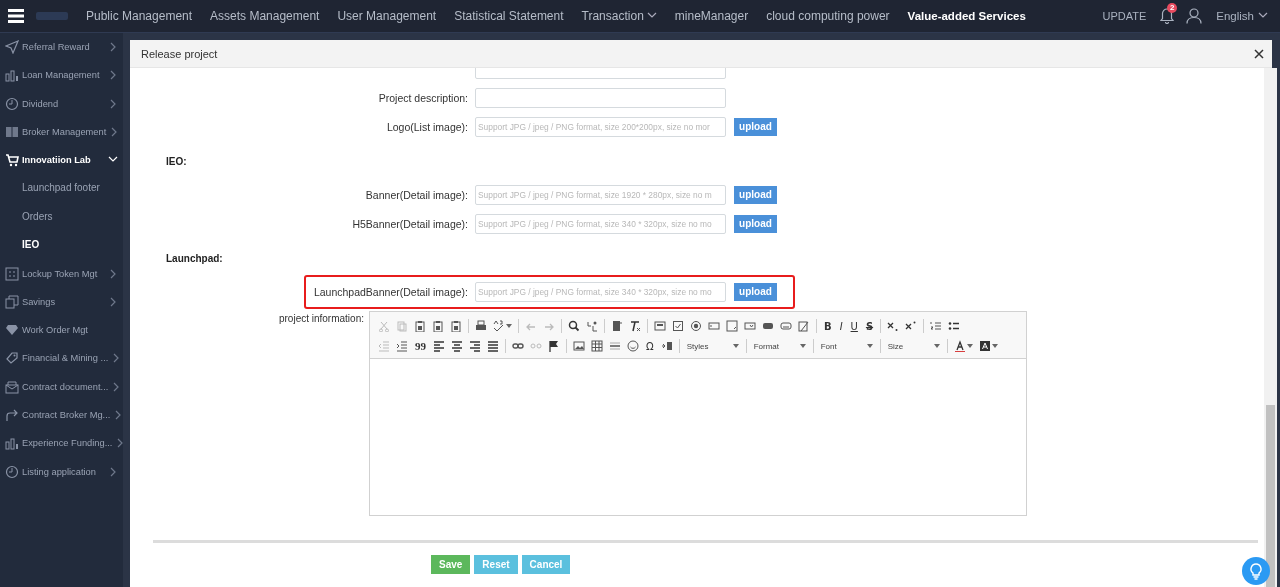 This screenshot has height=587, width=1280. Describe the element at coordinates (619, 16) in the screenshot. I see `nav-link: Transaction` at that location.